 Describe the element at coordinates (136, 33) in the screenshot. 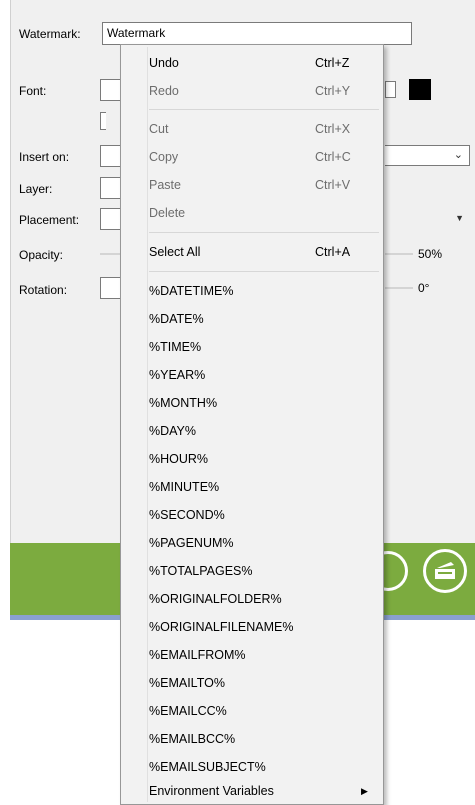

I see `watermark-input-value: Watermark` at that location.